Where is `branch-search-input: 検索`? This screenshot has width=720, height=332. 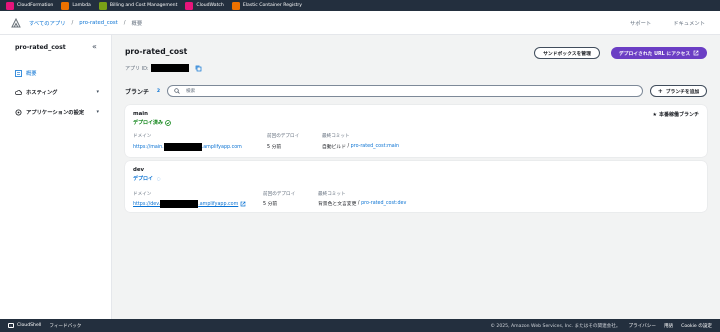
branch-search-input: 検索 is located at coordinates (405, 91).